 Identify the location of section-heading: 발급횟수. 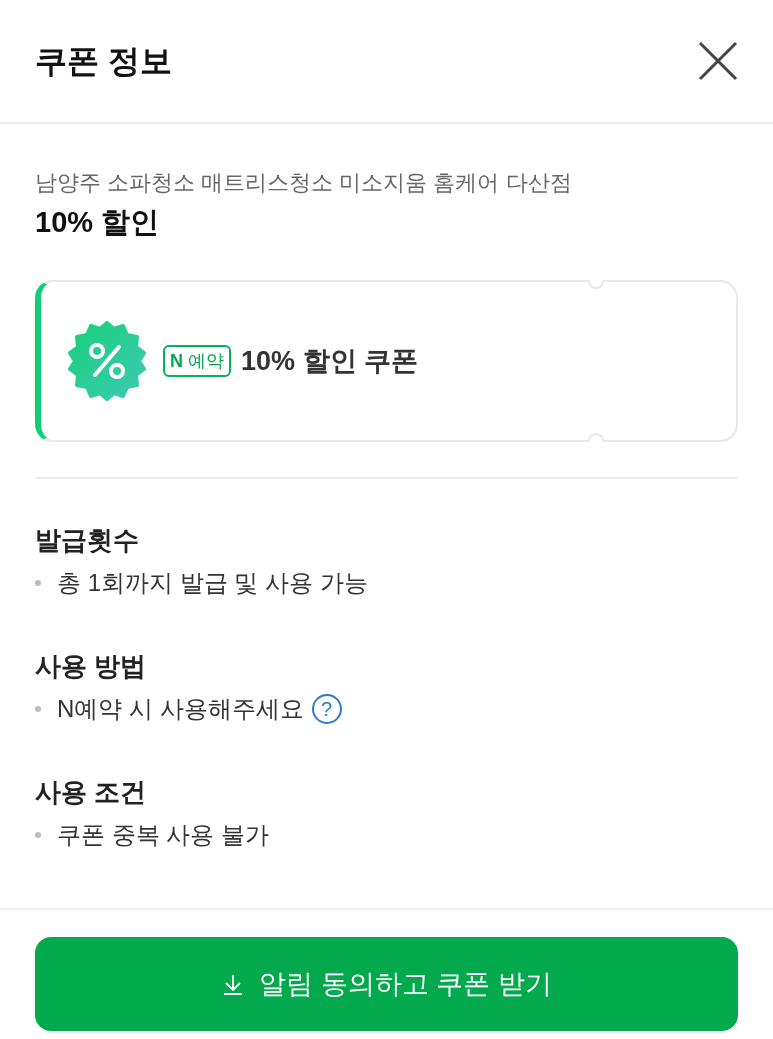
(87, 540).